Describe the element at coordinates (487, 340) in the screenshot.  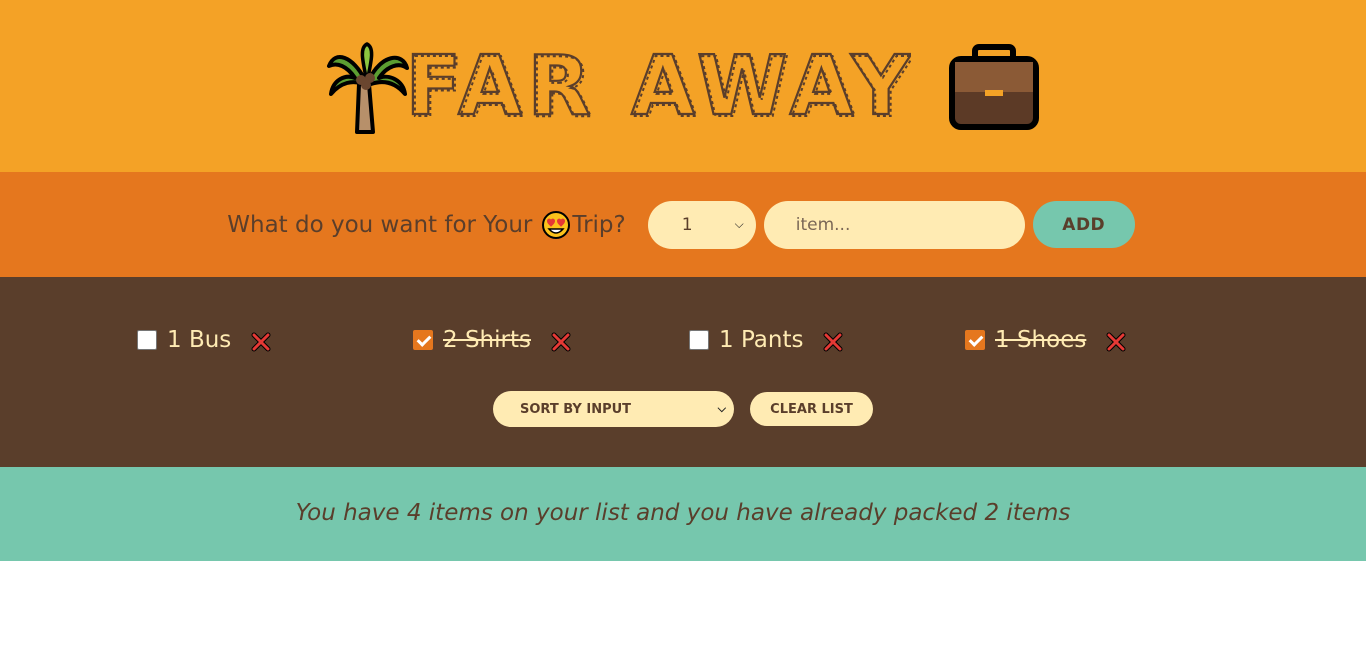
I see `item-label: 2 Shirts` at that location.